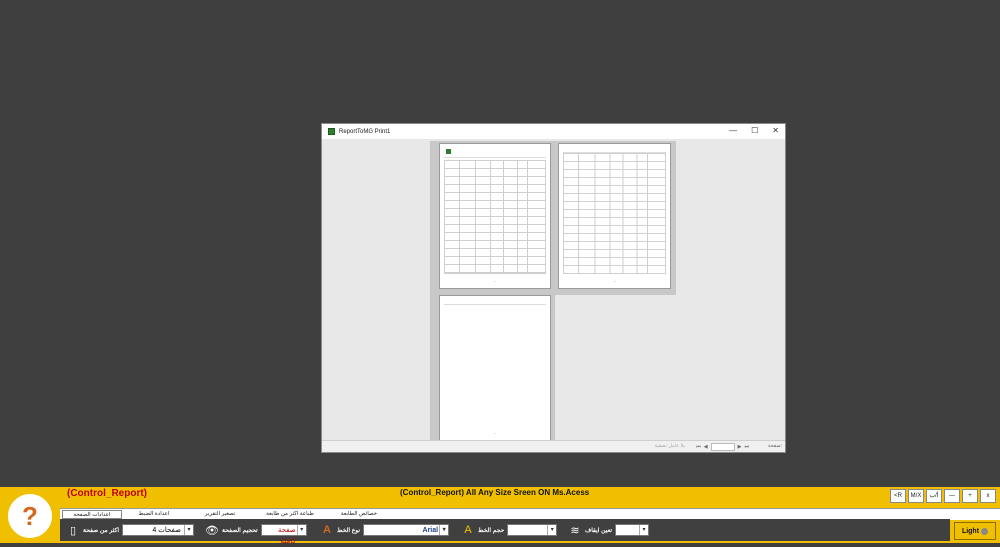  I want to click on next-page-icon: ▶, so click(740, 447).